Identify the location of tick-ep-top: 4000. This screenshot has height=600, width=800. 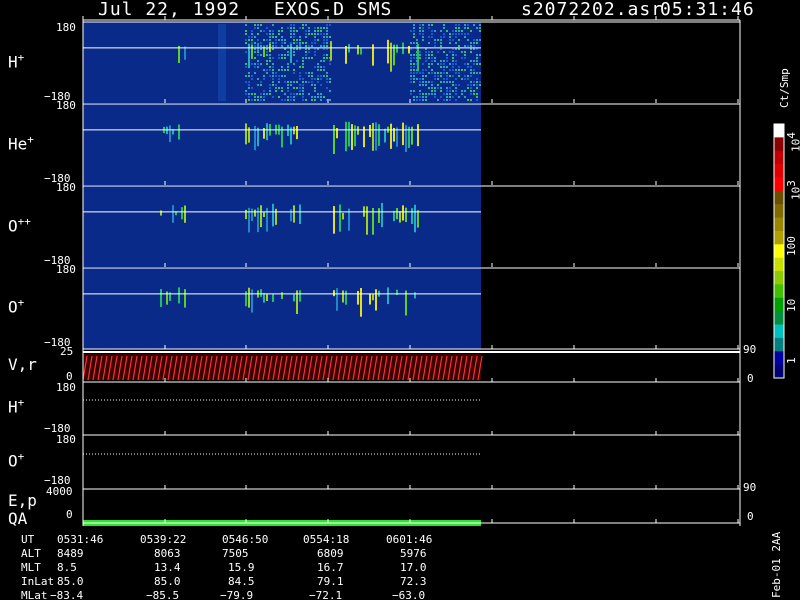
(59, 491).